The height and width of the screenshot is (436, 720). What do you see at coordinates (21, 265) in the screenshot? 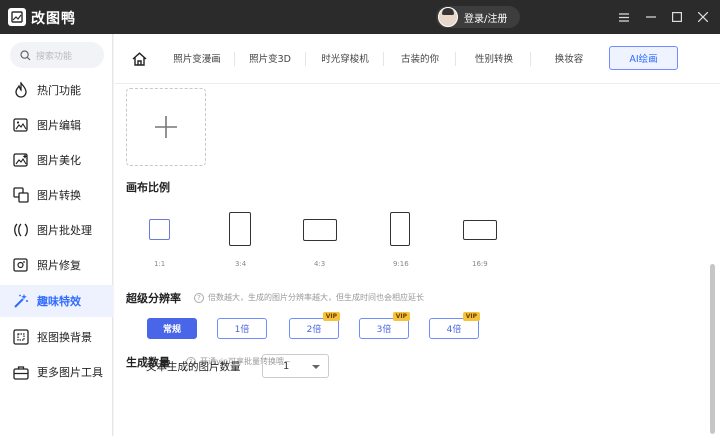
I see `photo-repair-icon` at bounding box center [21, 265].